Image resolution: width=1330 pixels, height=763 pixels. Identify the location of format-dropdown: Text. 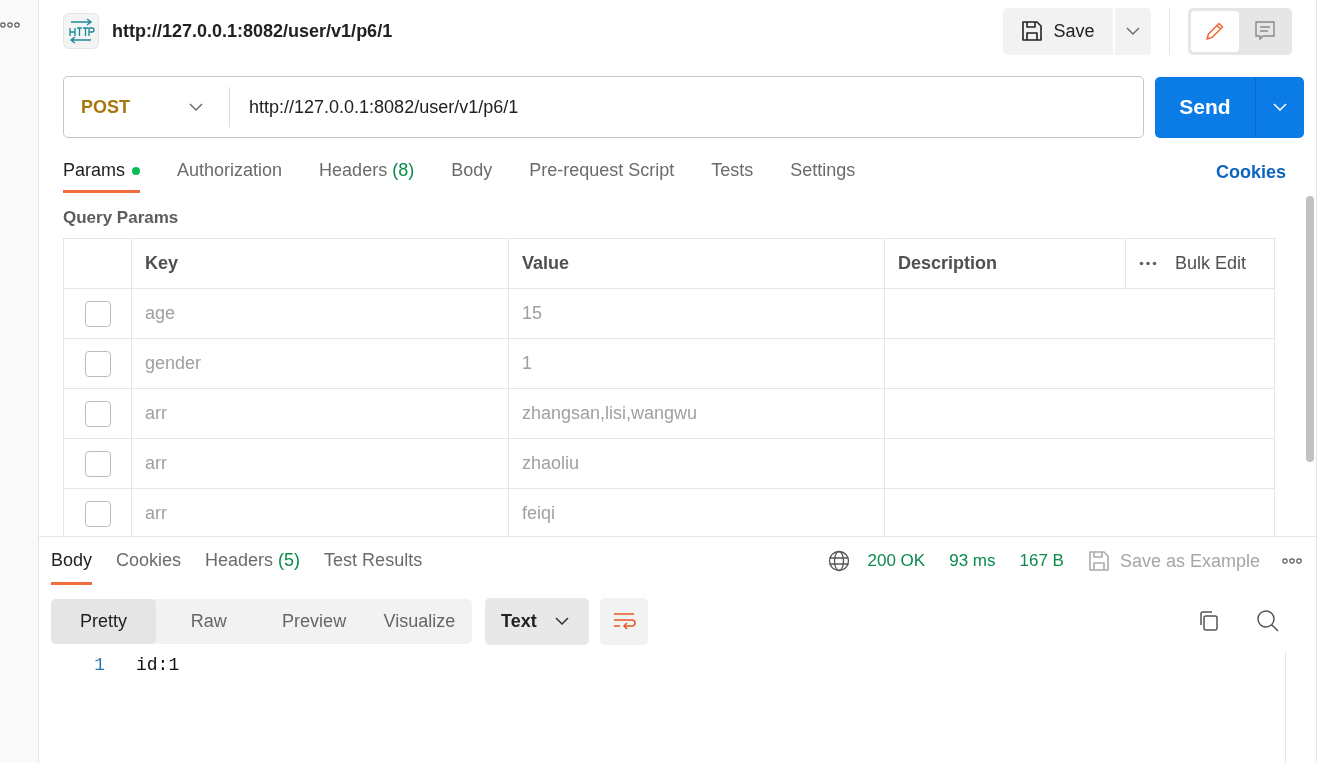
(537, 621).